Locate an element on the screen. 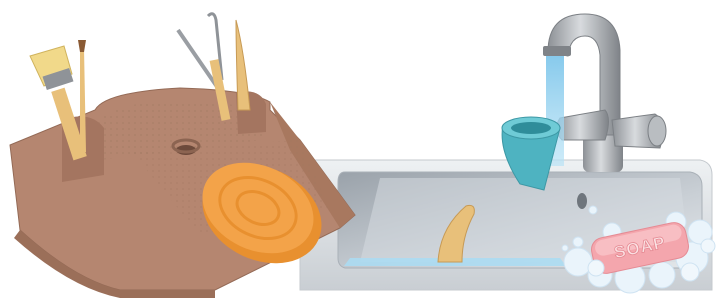  wooden-modeling-tool is located at coordinates (243, 65).